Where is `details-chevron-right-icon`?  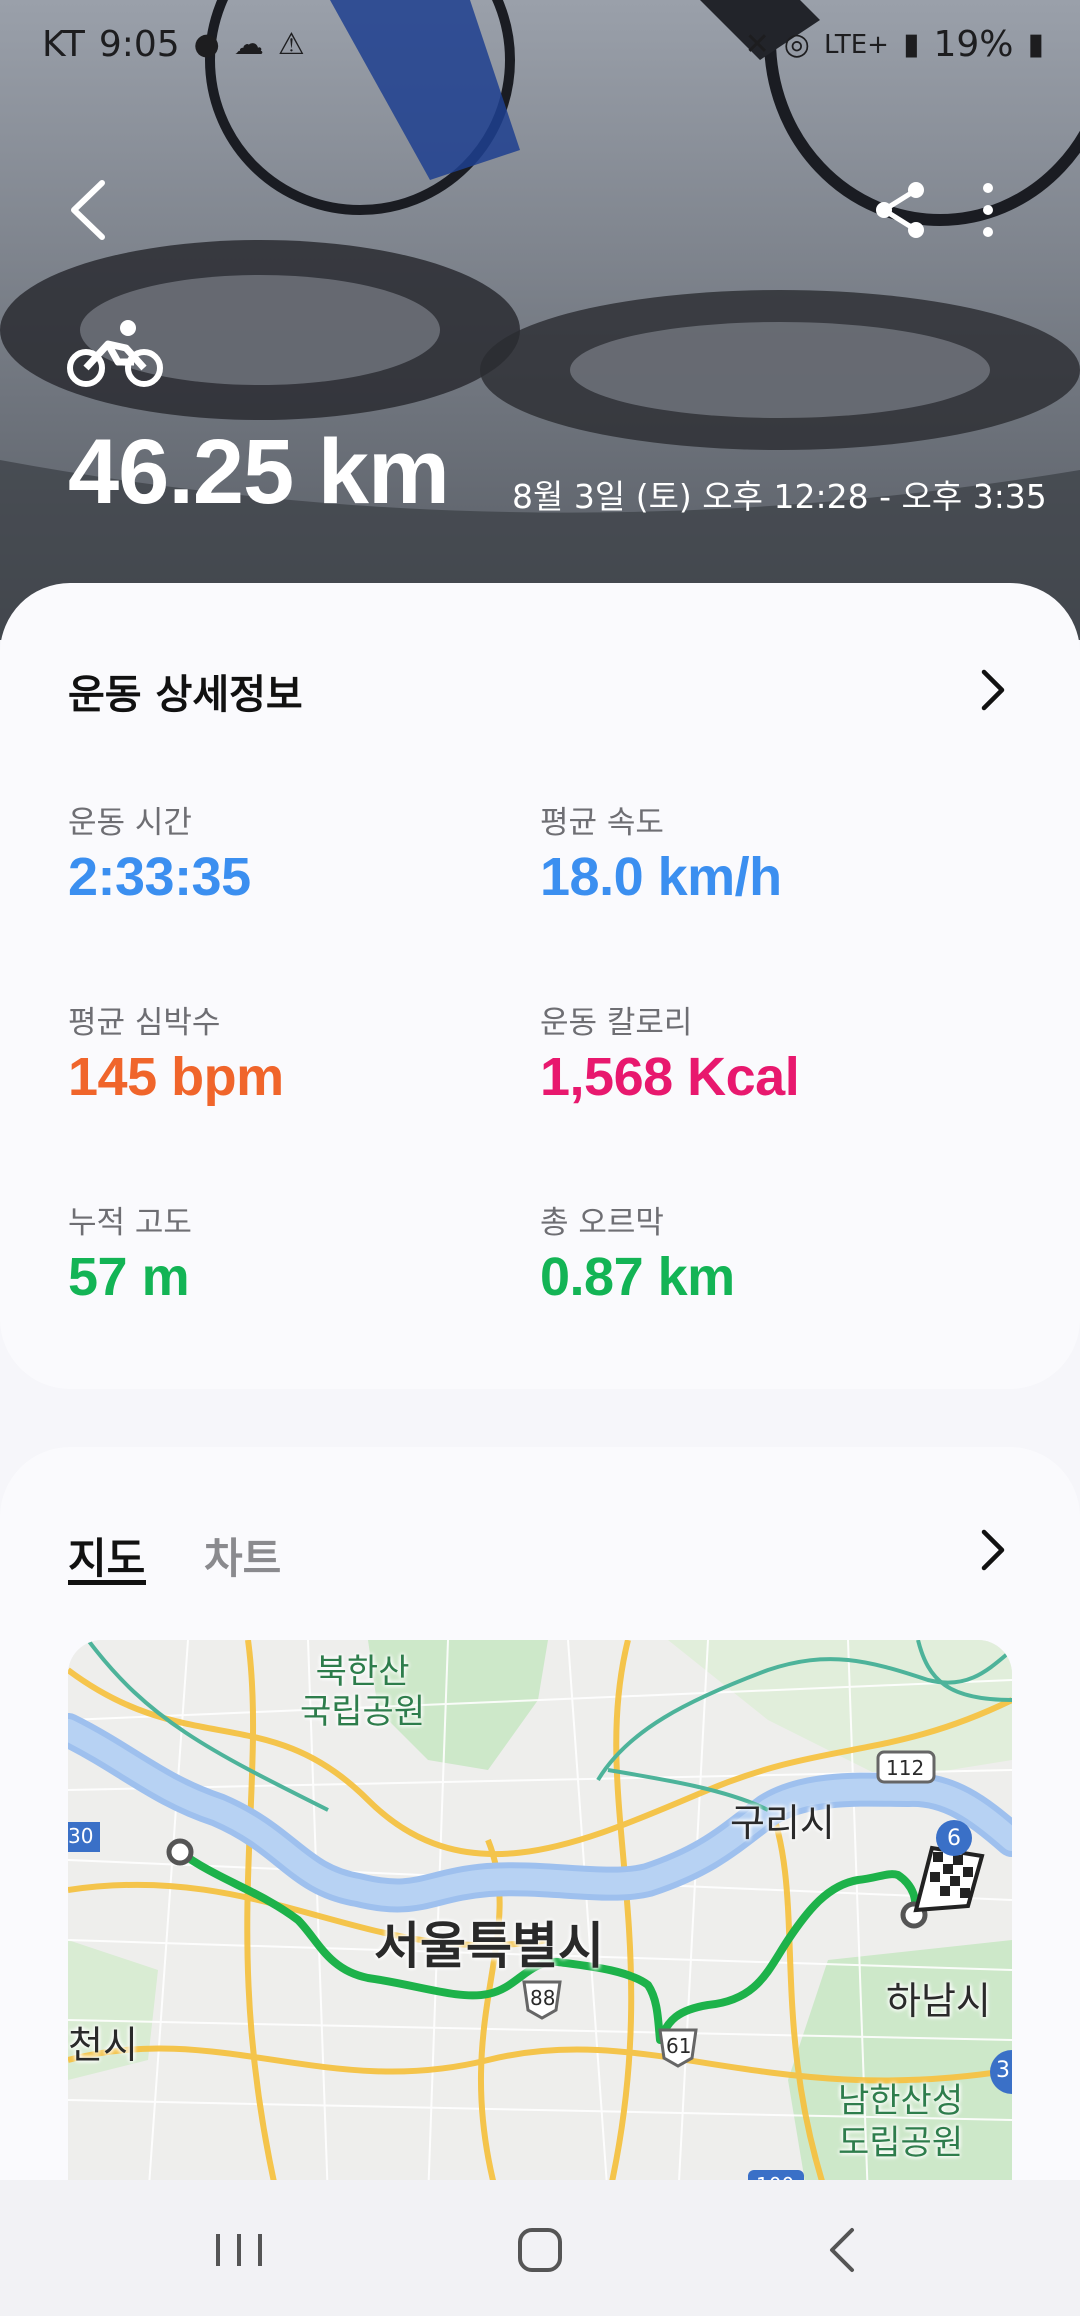 details-chevron-right-icon is located at coordinates (993, 690).